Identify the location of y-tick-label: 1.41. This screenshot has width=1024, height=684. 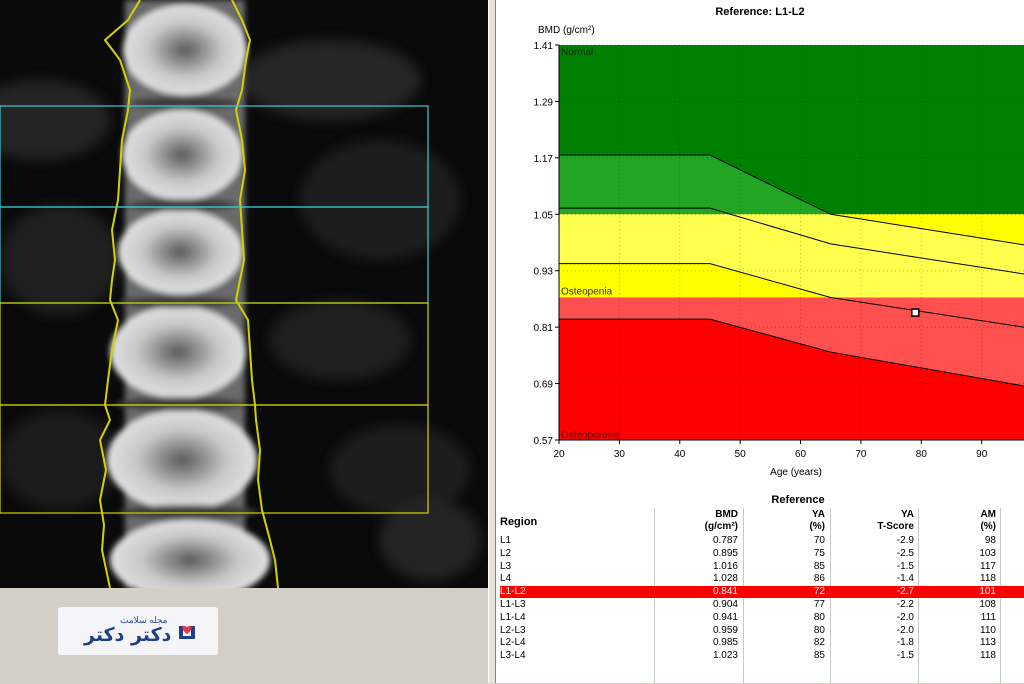
(544, 46).